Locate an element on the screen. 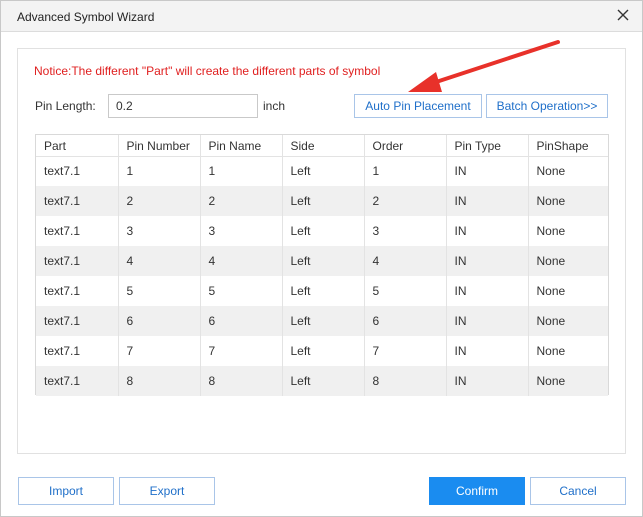  column-header-pin-type: Pin Type is located at coordinates (487, 146).